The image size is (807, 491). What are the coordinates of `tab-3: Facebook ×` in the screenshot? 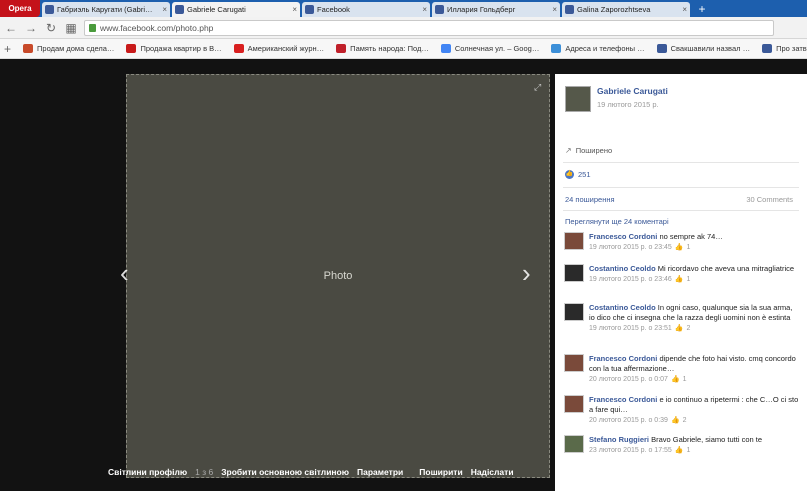 It's located at (366, 9).